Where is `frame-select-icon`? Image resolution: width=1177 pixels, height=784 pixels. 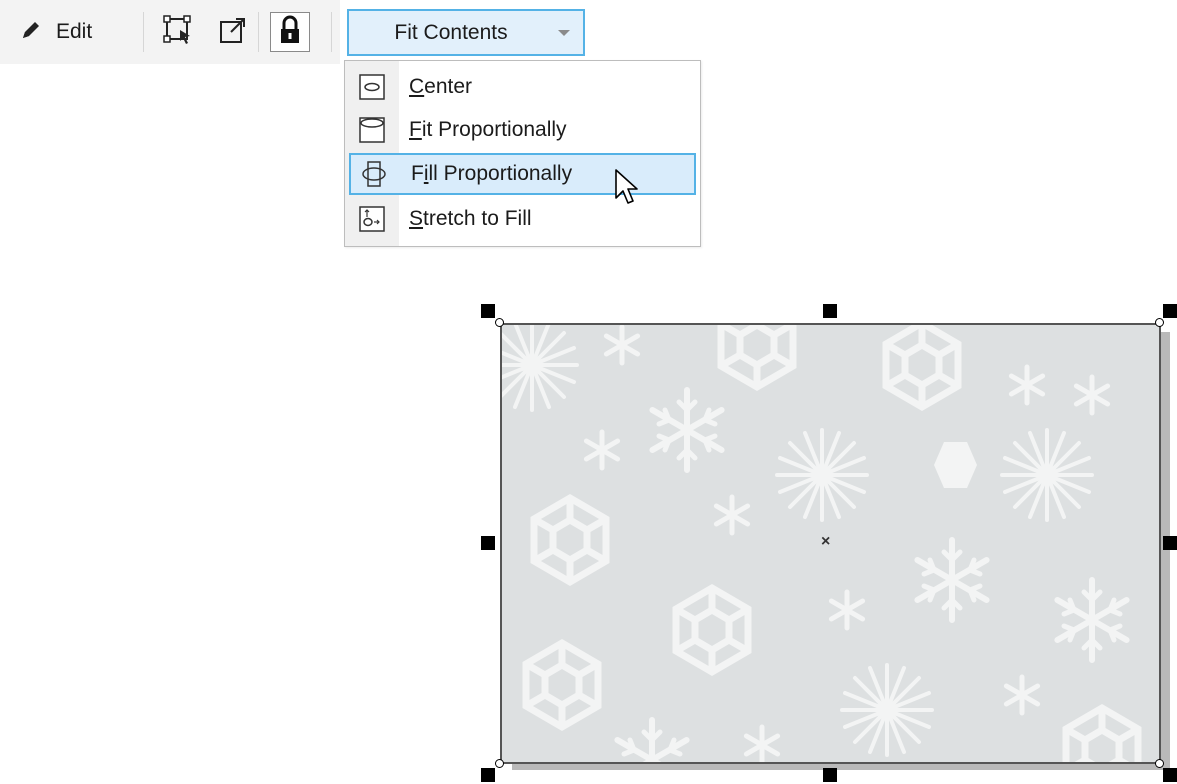
frame-select-icon is located at coordinates (178, 32).